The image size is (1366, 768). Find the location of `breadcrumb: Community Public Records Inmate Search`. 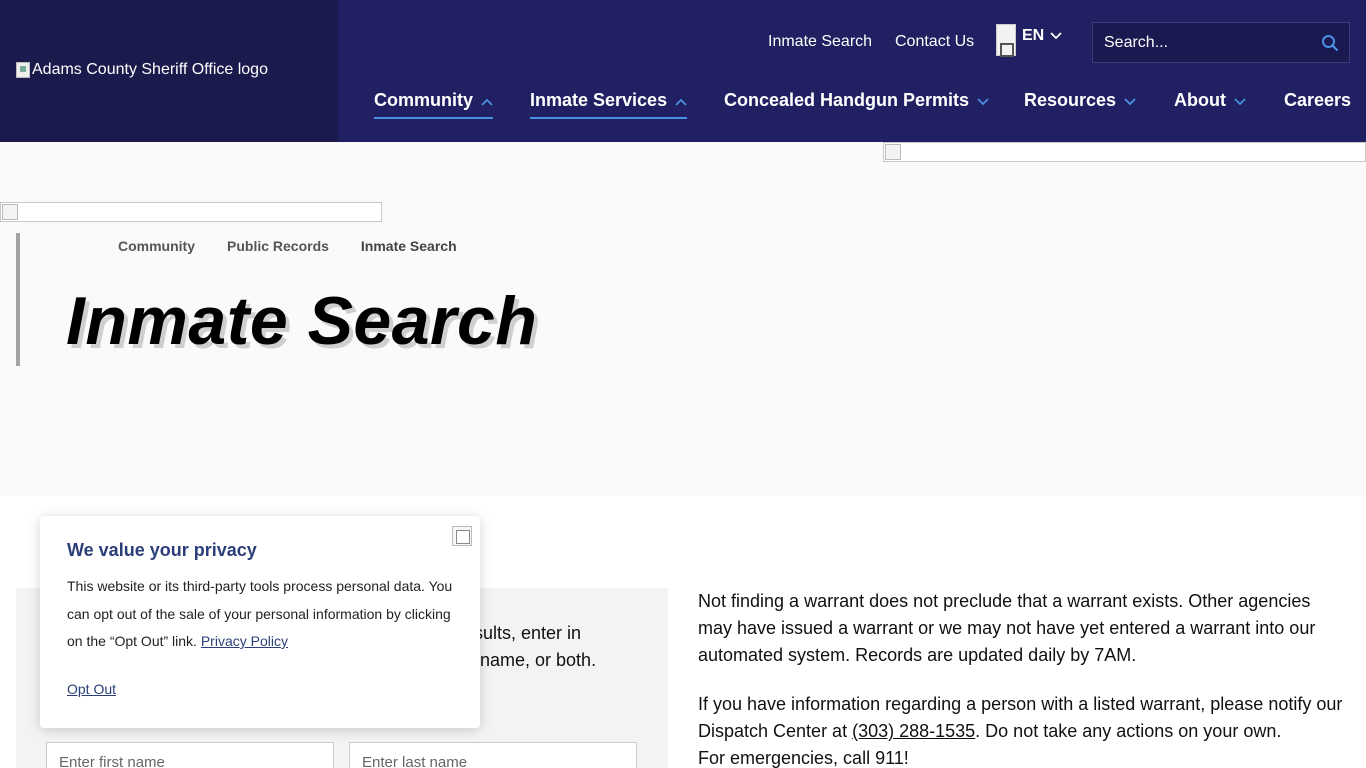

breadcrumb: Community Public Records Inmate Search is located at coordinates (287, 246).